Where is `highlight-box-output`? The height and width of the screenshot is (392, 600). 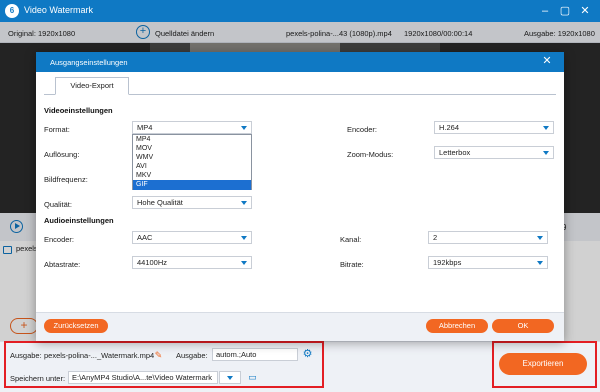
highlight-box-output is located at coordinates (164, 364).